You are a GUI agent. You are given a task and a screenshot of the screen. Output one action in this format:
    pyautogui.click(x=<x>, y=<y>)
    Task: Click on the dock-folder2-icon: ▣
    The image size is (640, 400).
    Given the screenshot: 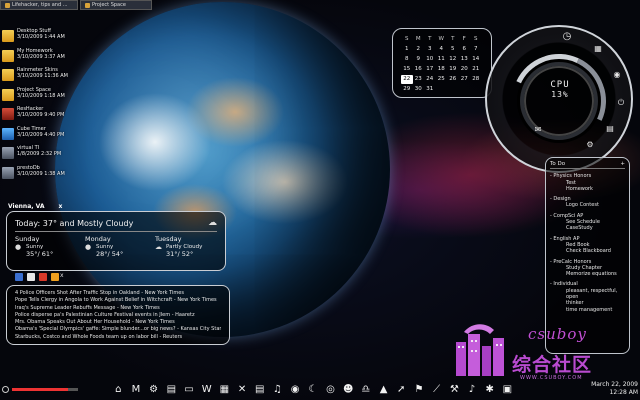 What is the action you would take?
    pyautogui.click(x=507, y=390)
    